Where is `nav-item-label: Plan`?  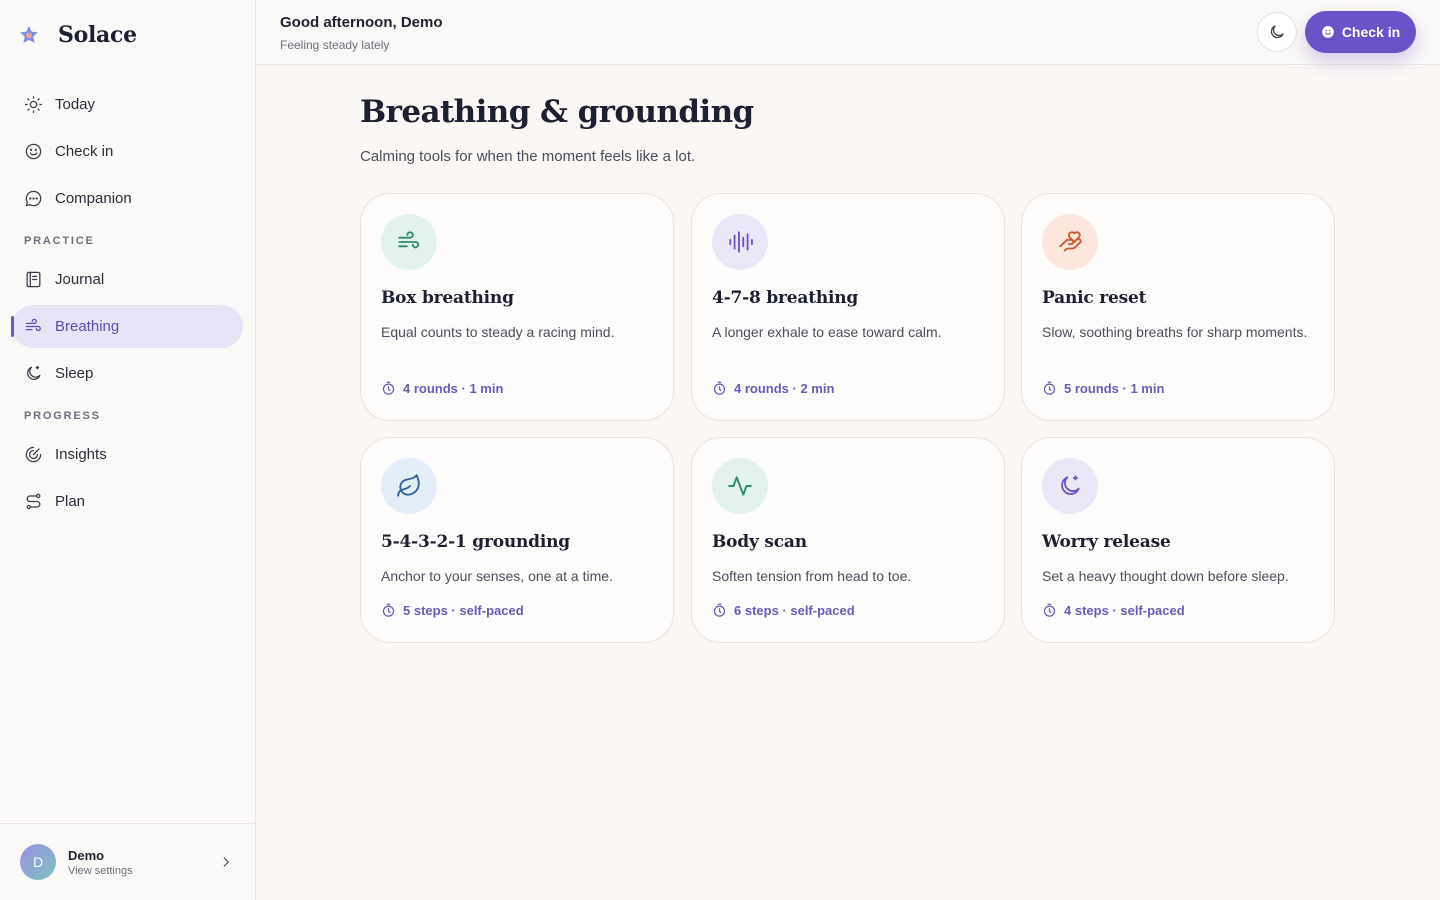 nav-item-label: Plan is located at coordinates (70, 501).